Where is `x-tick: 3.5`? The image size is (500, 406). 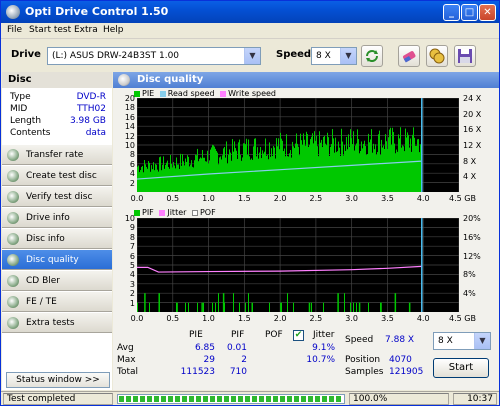
x-tick: 3.5 is located at coordinates (387, 198).